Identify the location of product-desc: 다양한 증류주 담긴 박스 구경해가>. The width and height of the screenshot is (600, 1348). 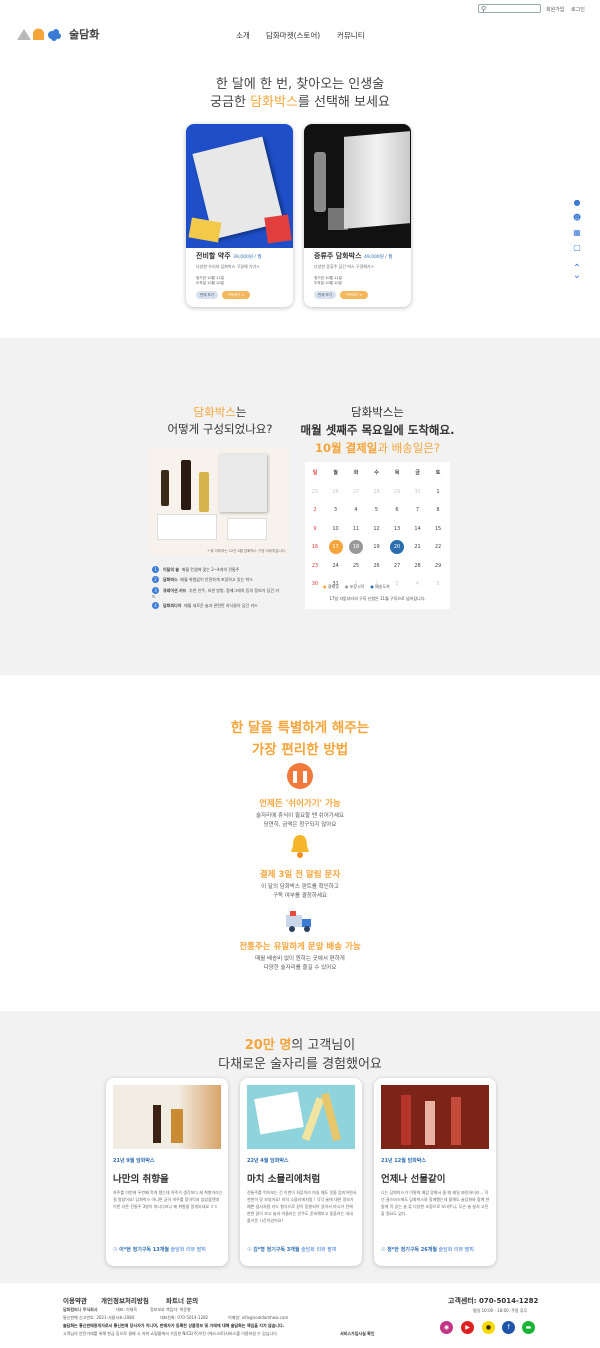
(344, 266).